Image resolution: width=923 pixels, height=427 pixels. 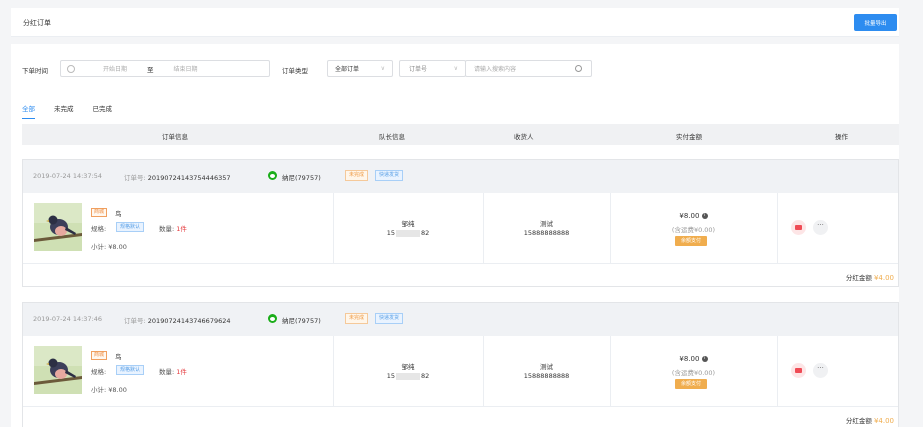 I want to click on start-date-placeholder: 开始日期, so click(x=115, y=69).